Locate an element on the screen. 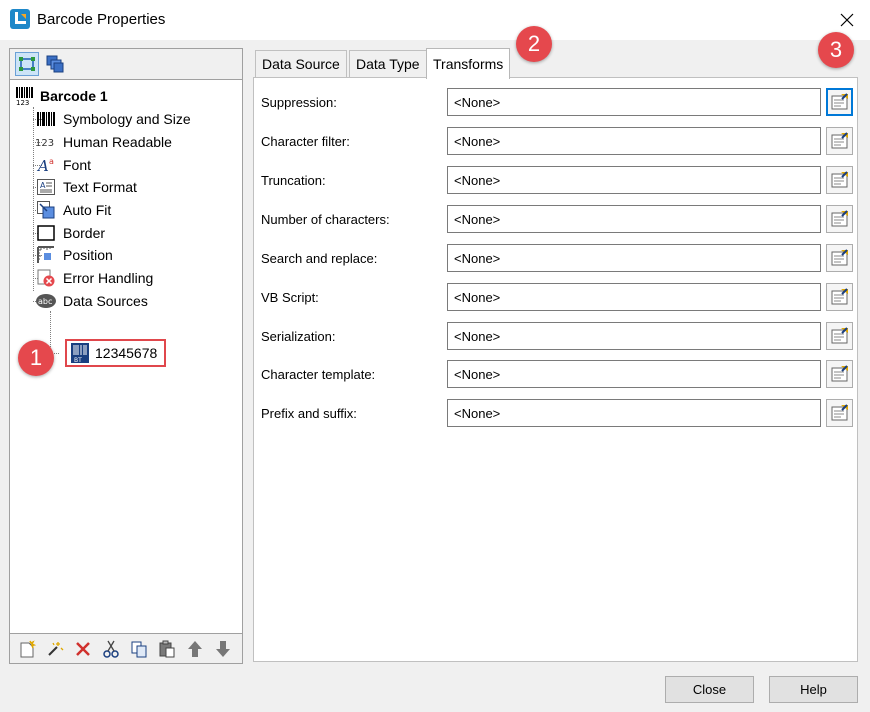 This screenshot has width=870, height=712. tree-connector is located at coordinates (33, 199).